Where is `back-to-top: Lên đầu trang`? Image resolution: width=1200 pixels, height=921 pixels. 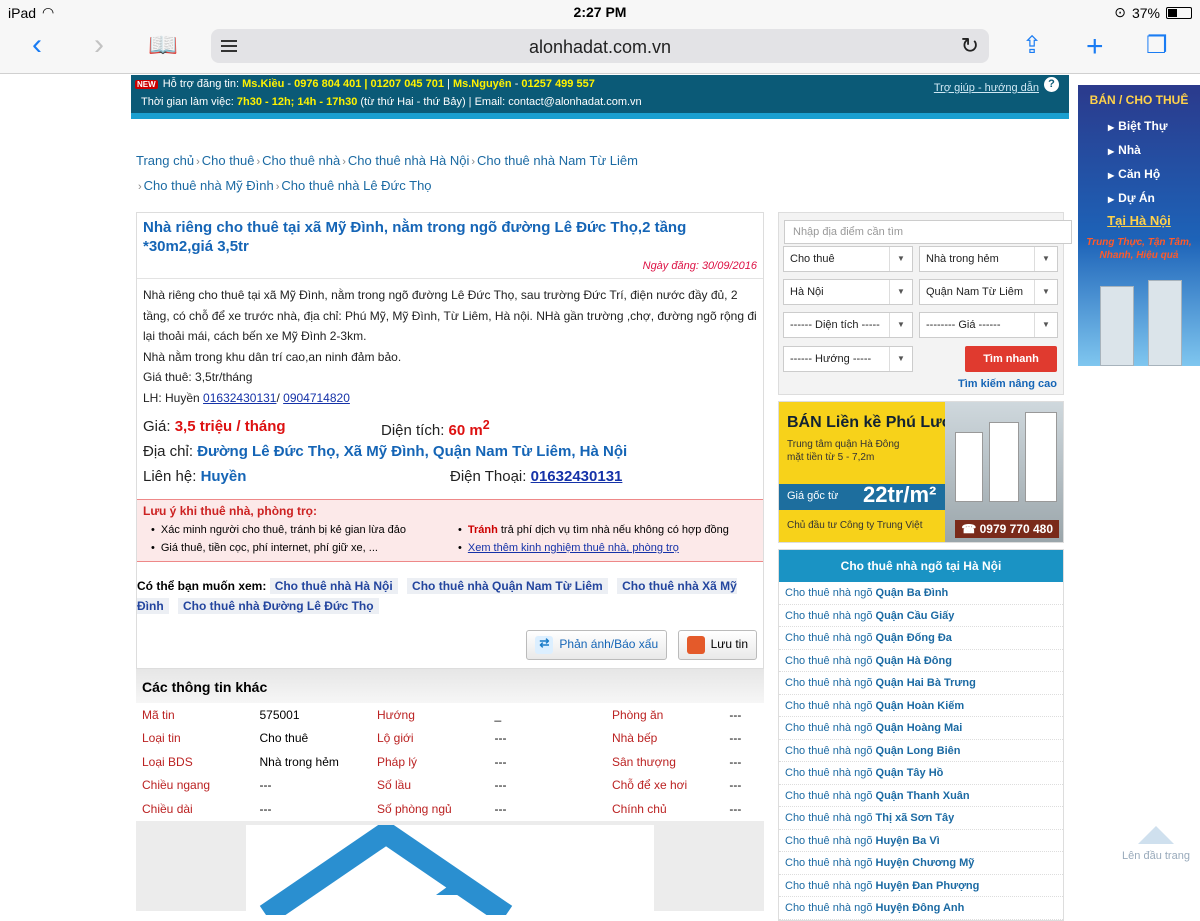 back-to-top: Lên đầu trang is located at coordinates (1156, 844).